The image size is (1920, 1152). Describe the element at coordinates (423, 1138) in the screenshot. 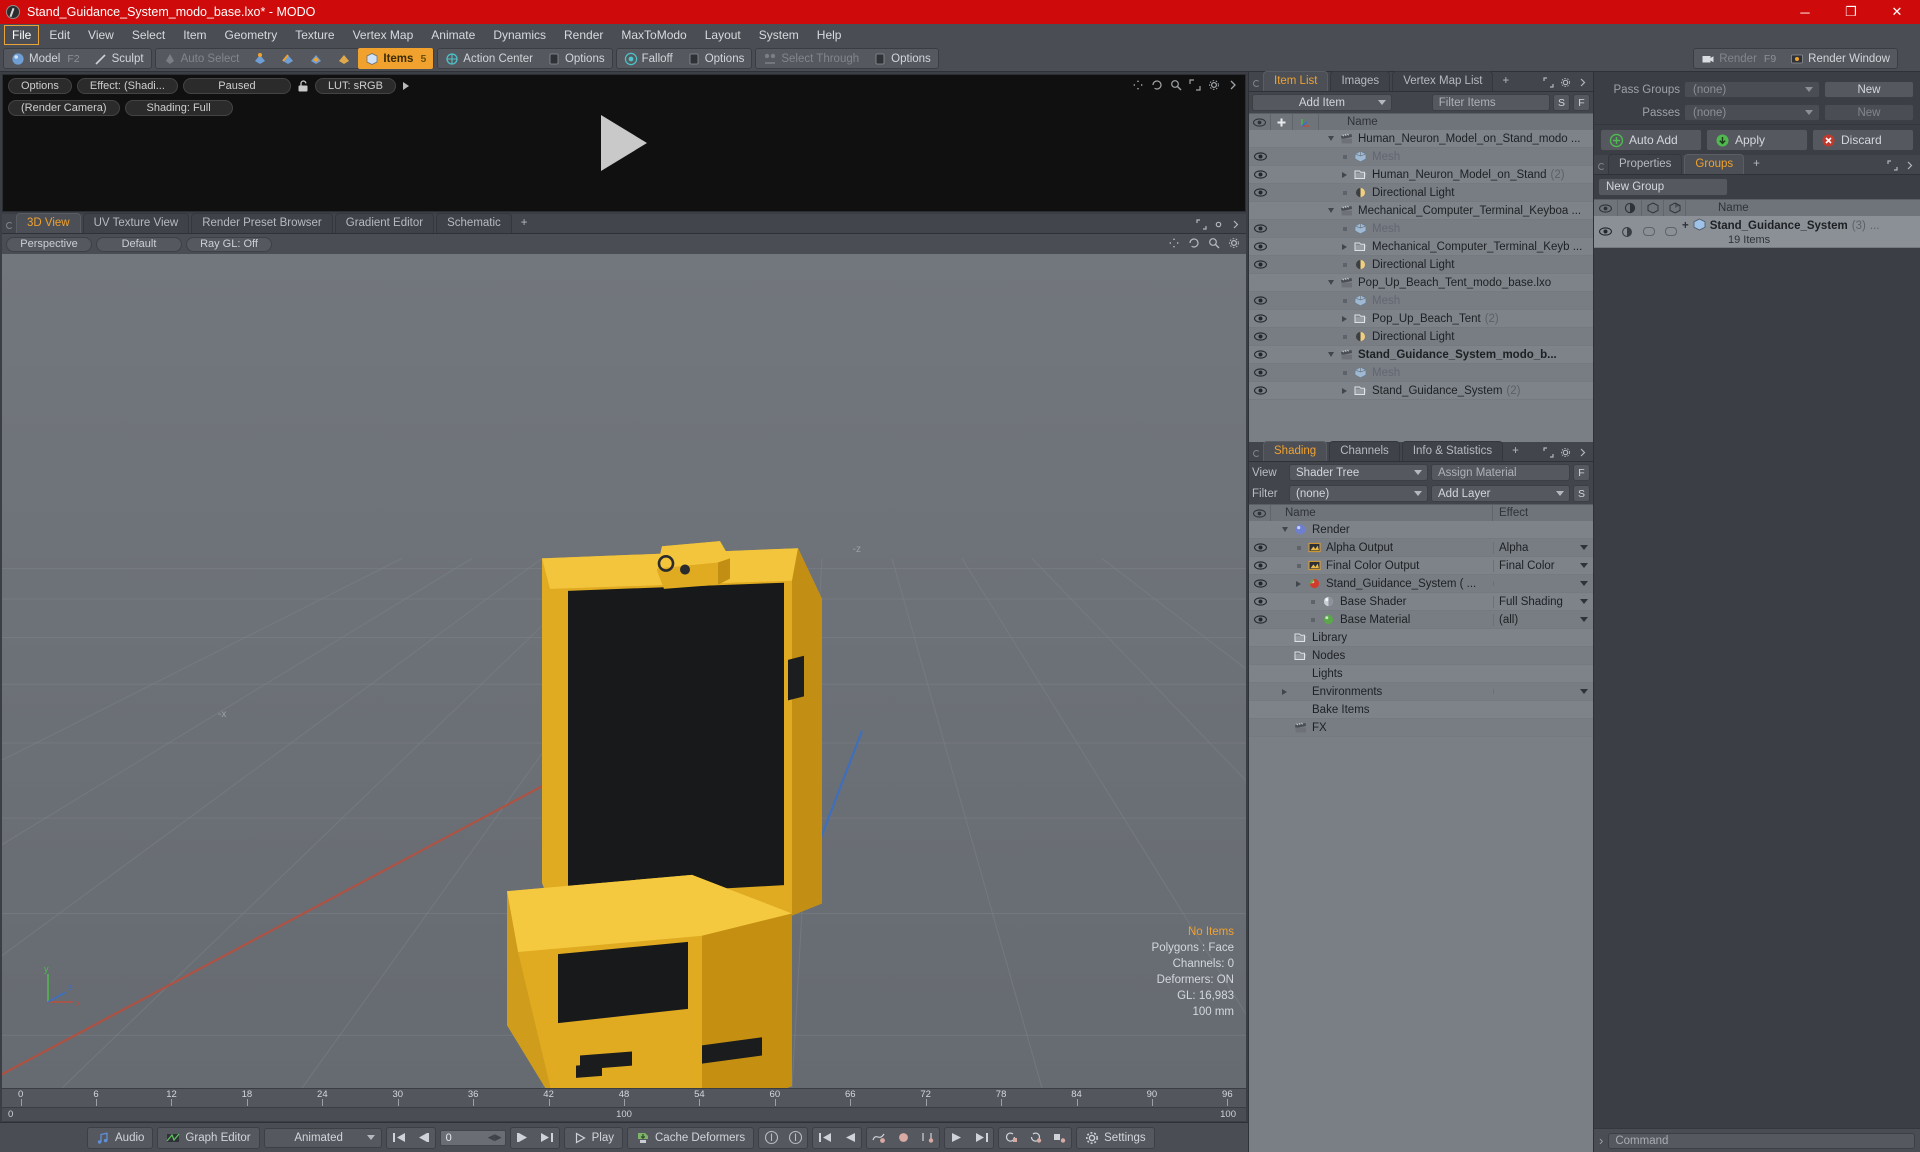

I see `previous-frame-button` at that location.